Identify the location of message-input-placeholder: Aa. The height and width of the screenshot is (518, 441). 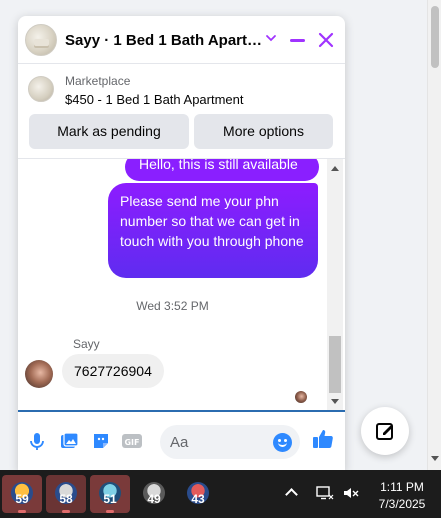
(179, 442).